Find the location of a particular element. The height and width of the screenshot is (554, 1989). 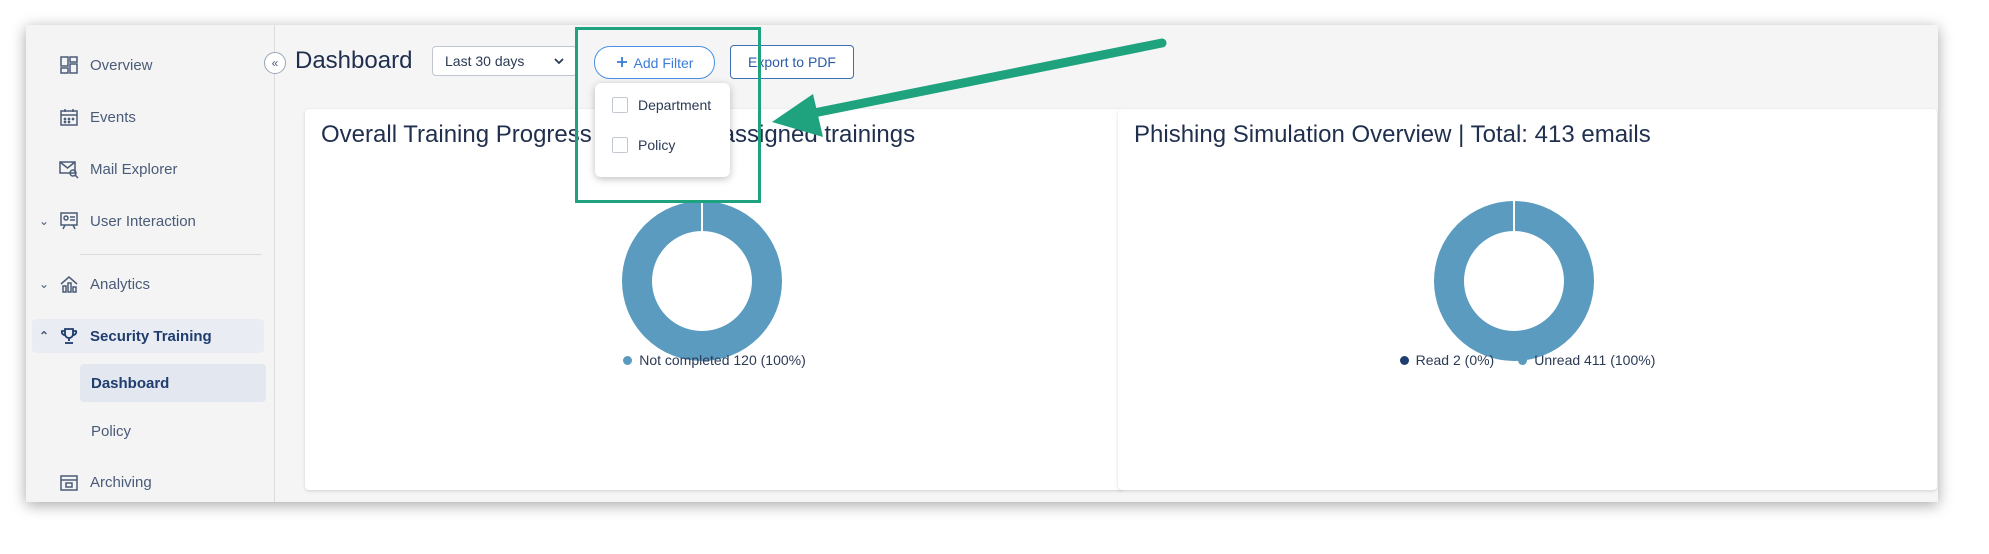

sidebar-item-label: Mail Explorer is located at coordinates (134, 169).